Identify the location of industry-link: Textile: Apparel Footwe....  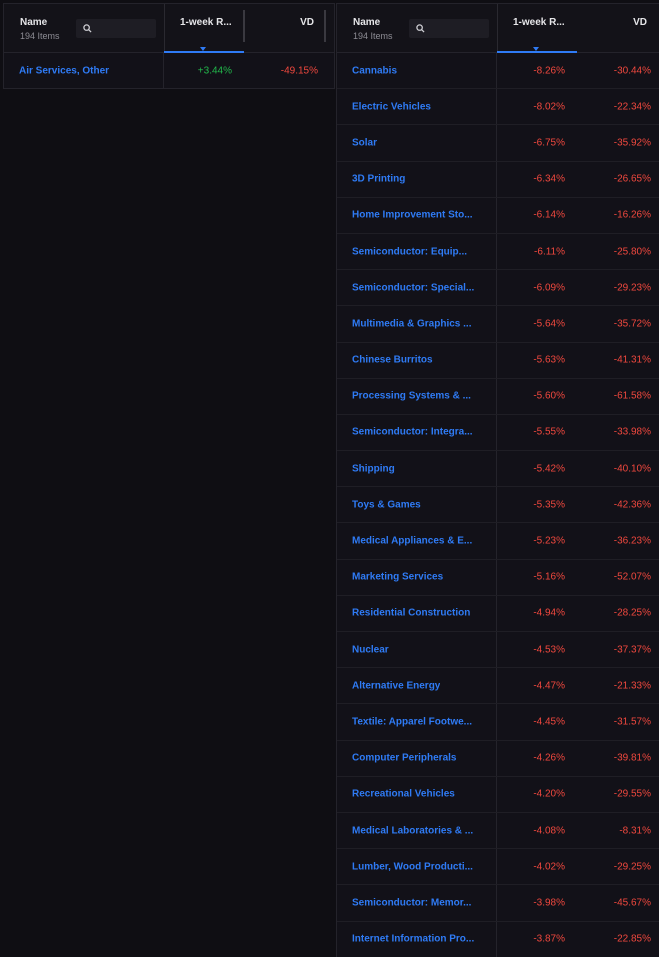
(412, 721).